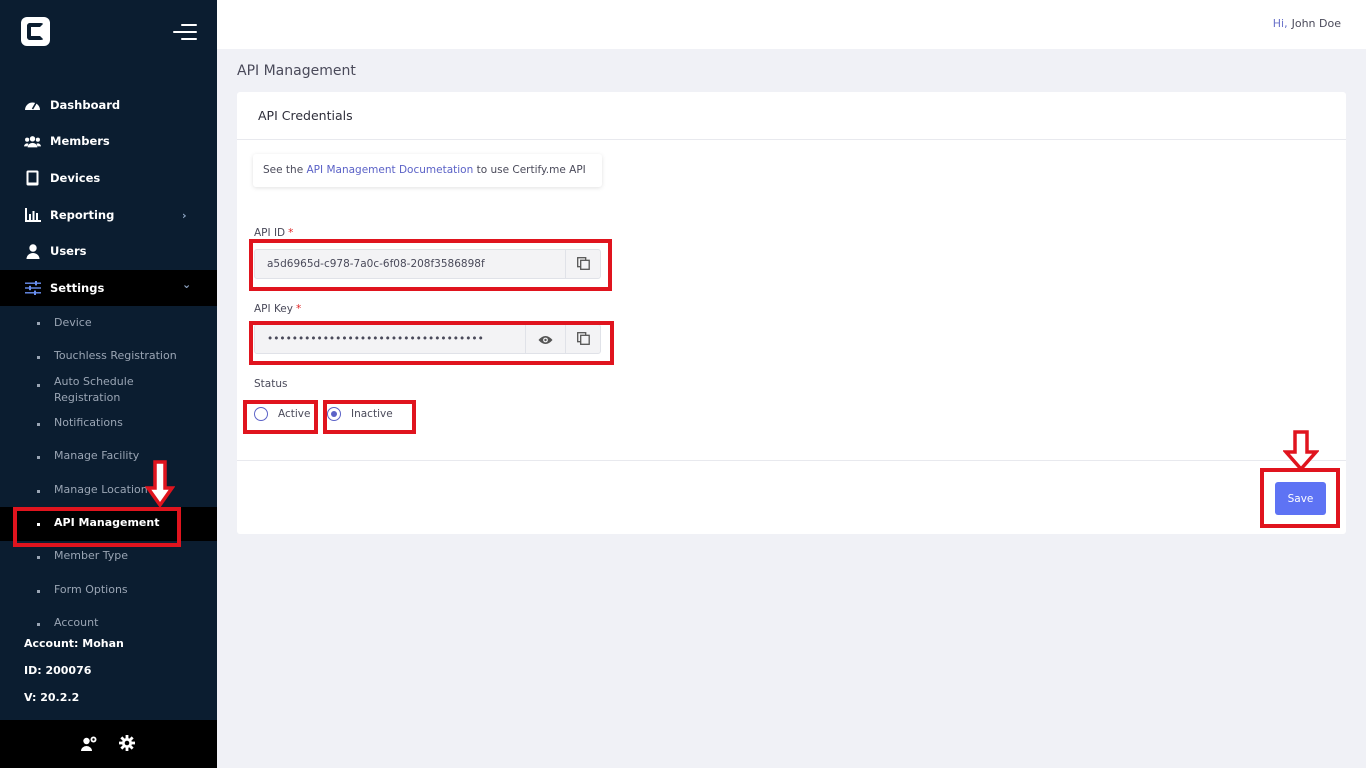  I want to click on settings-item-account: Account, so click(108, 622).